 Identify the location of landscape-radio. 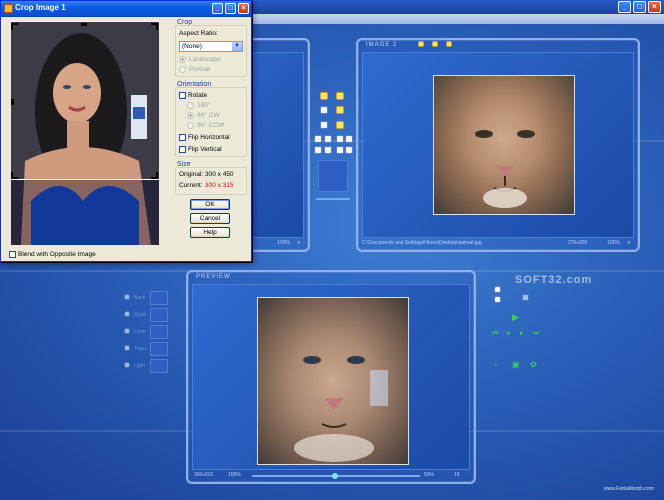
(182, 59).